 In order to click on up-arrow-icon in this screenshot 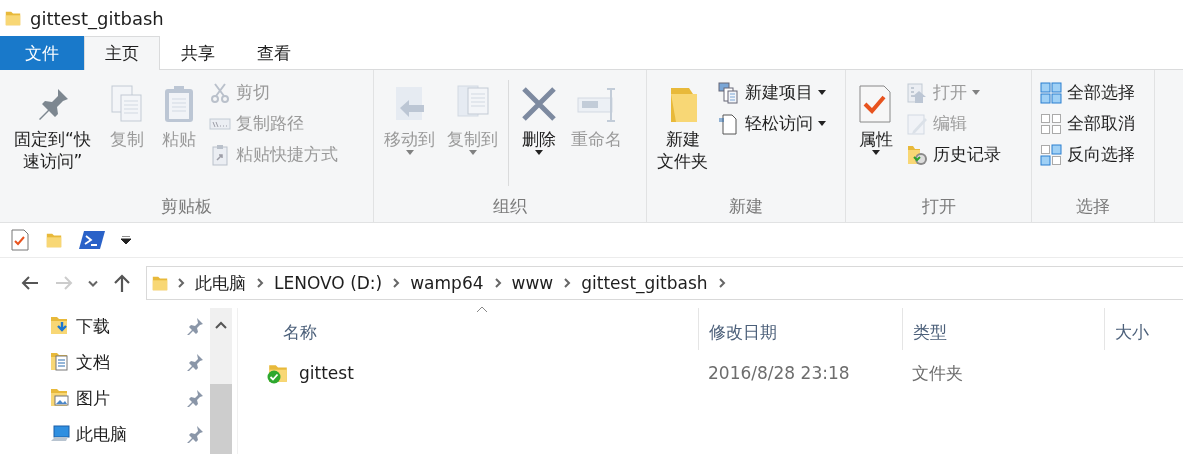, I will do `click(122, 283)`.